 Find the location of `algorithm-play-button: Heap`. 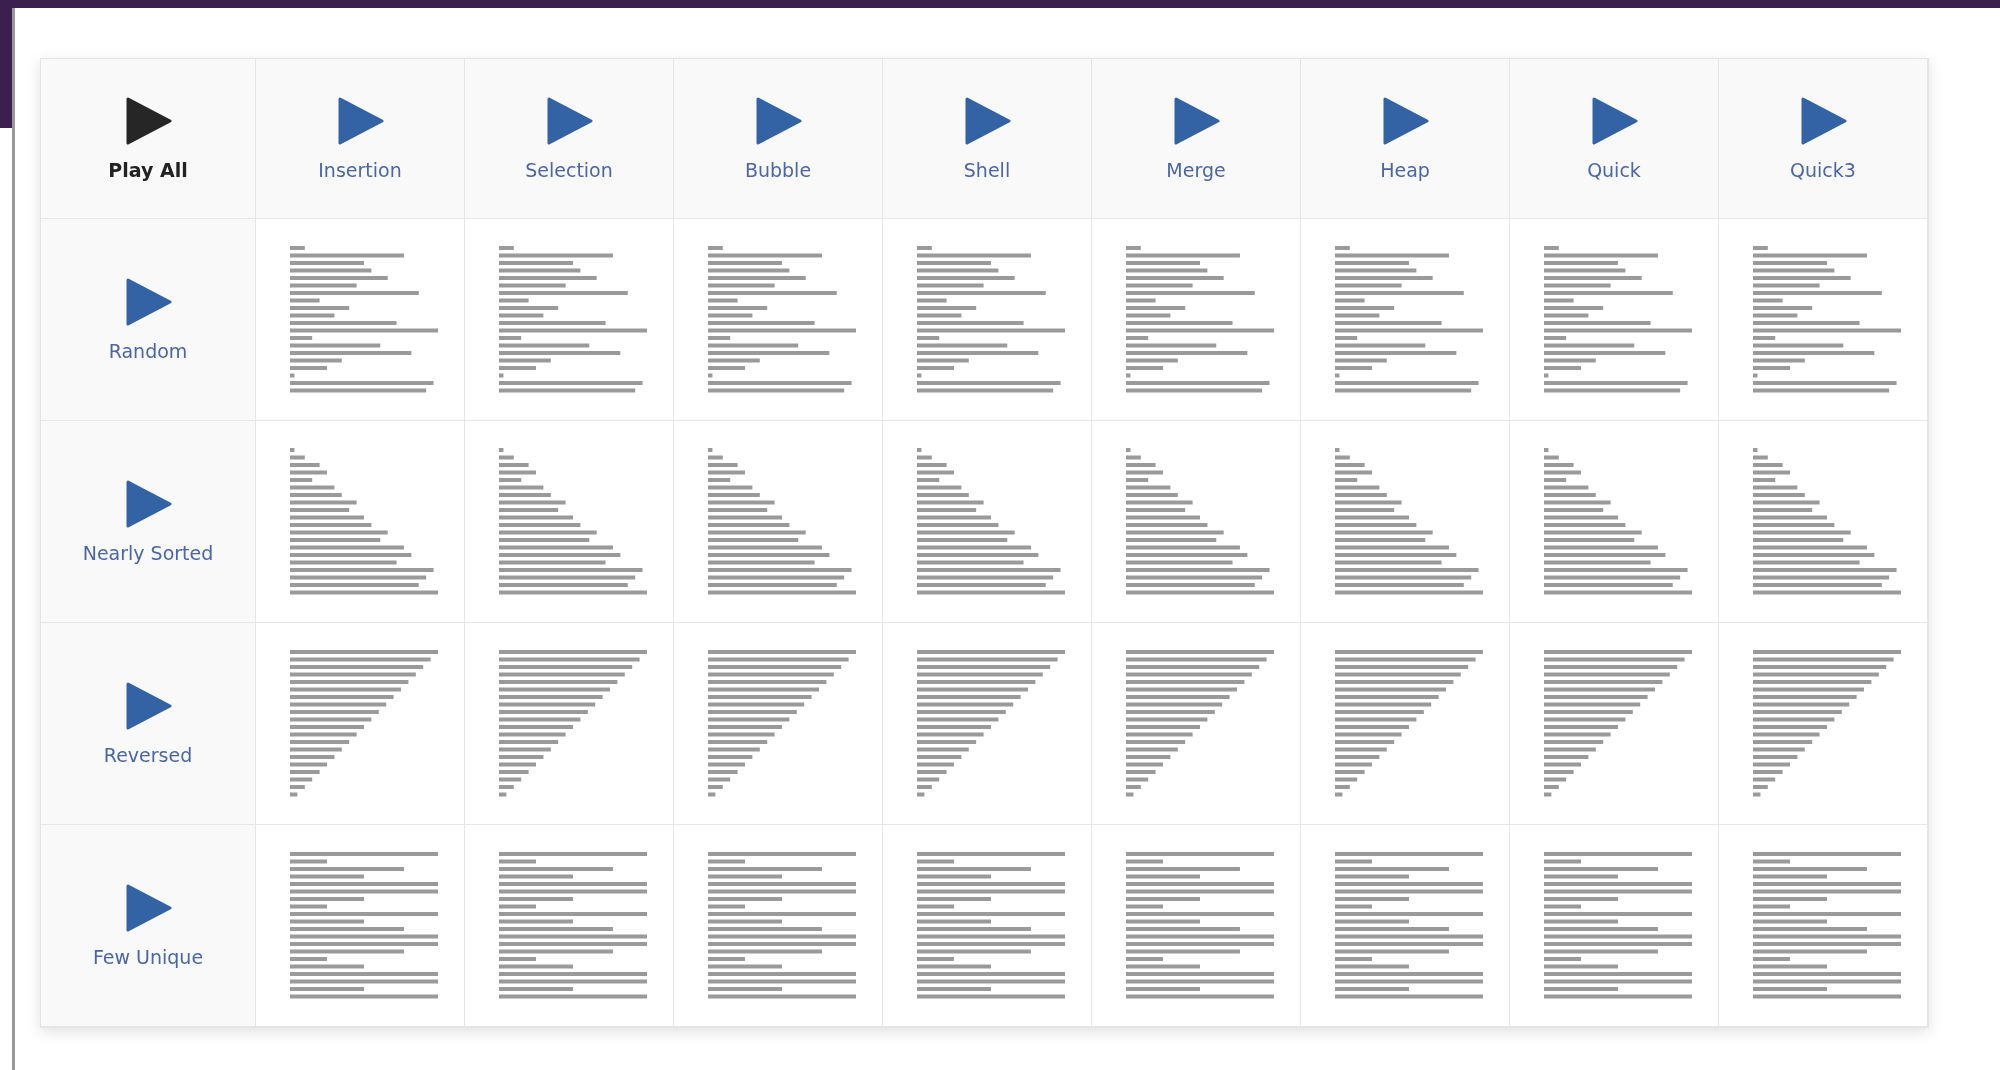

algorithm-play-button: Heap is located at coordinates (1405, 138).